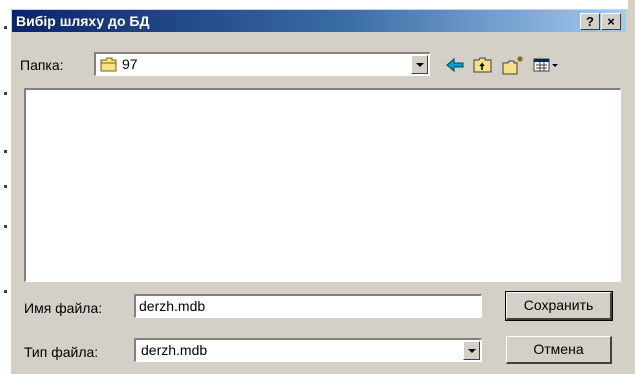  What do you see at coordinates (130, 64) in the screenshot?
I see `lookin-value: 97` at bounding box center [130, 64].